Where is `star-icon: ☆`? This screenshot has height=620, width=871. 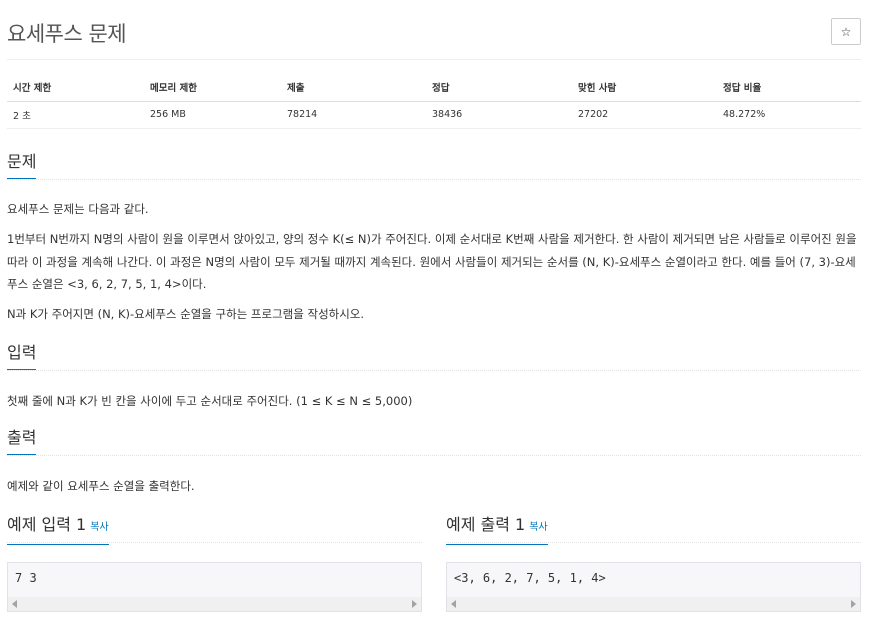
star-icon: ☆ is located at coordinates (846, 31).